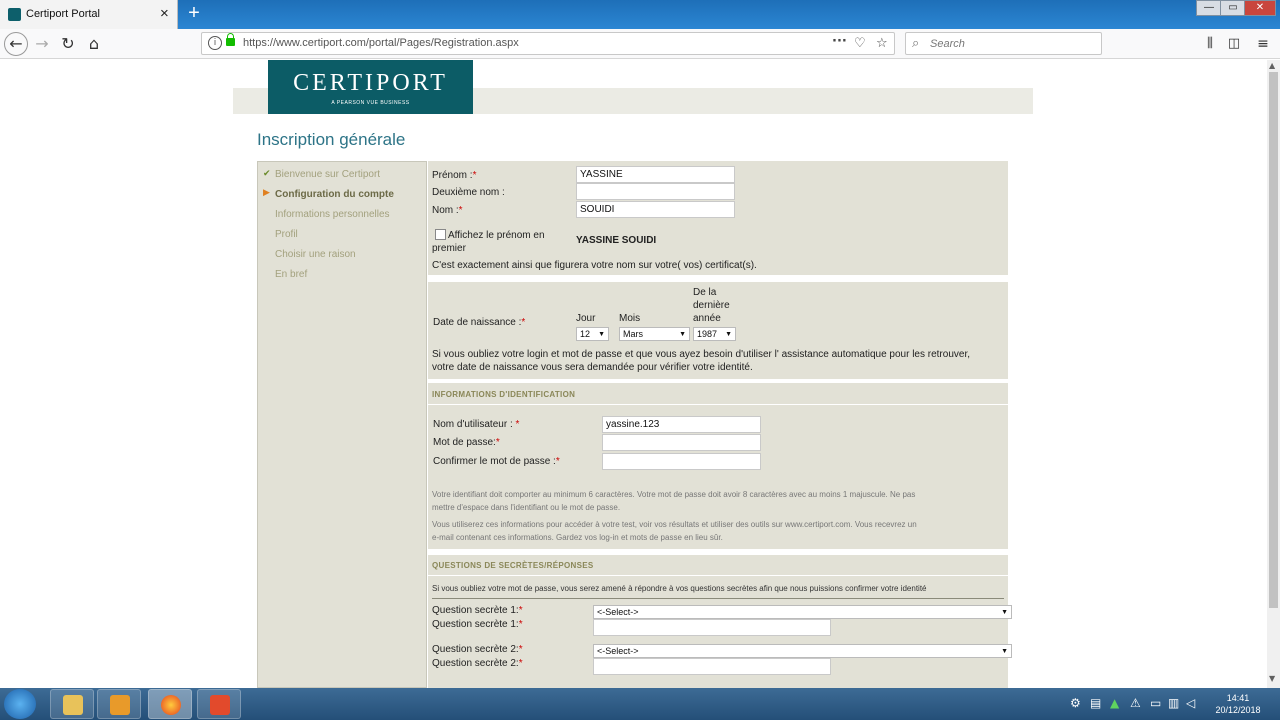 This screenshot has height=720, width=1280. What do you see at coordinates (1075, 703) in the screenshot?
I see `tray-network-icon: ⚙` at bounding box center [1075, 703].